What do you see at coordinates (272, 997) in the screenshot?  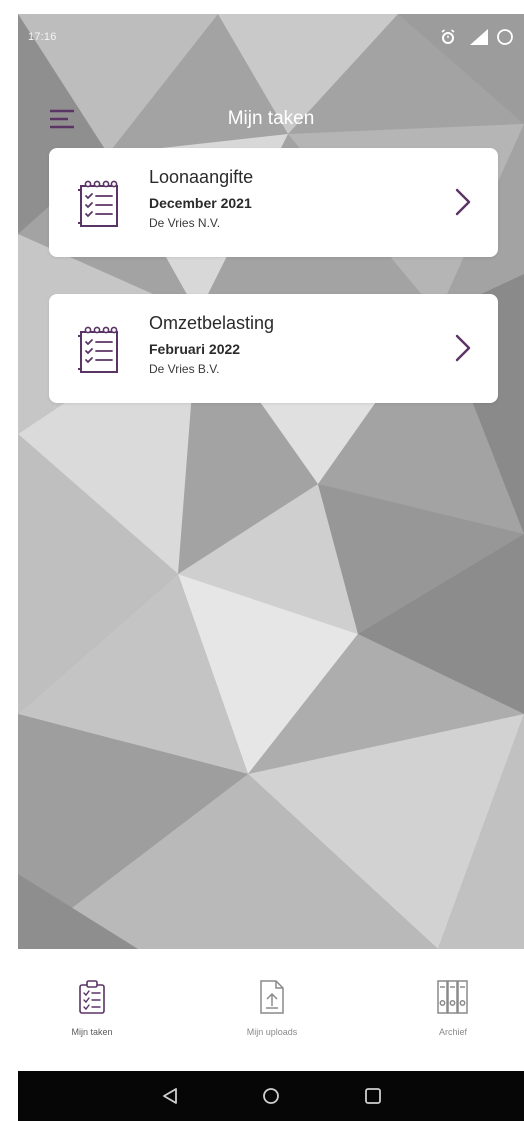 I see `upload-document-icon` at bounding box center [272, 997].